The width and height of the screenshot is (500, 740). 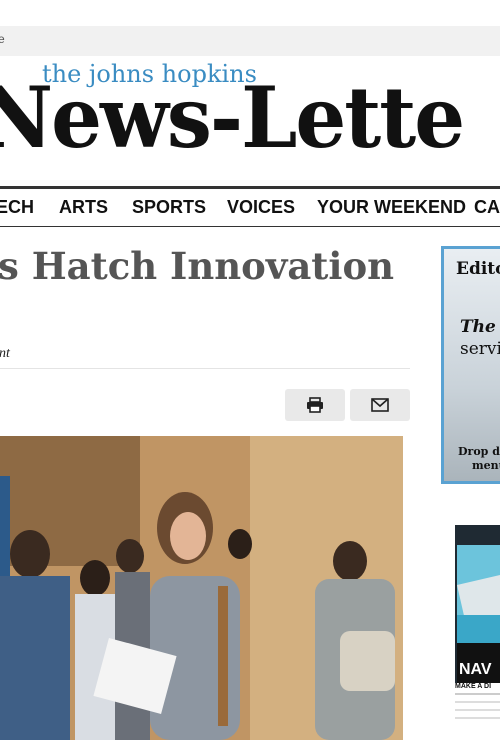 I want to click on nav-item-tech: ECH, so click(x=17, y=207).